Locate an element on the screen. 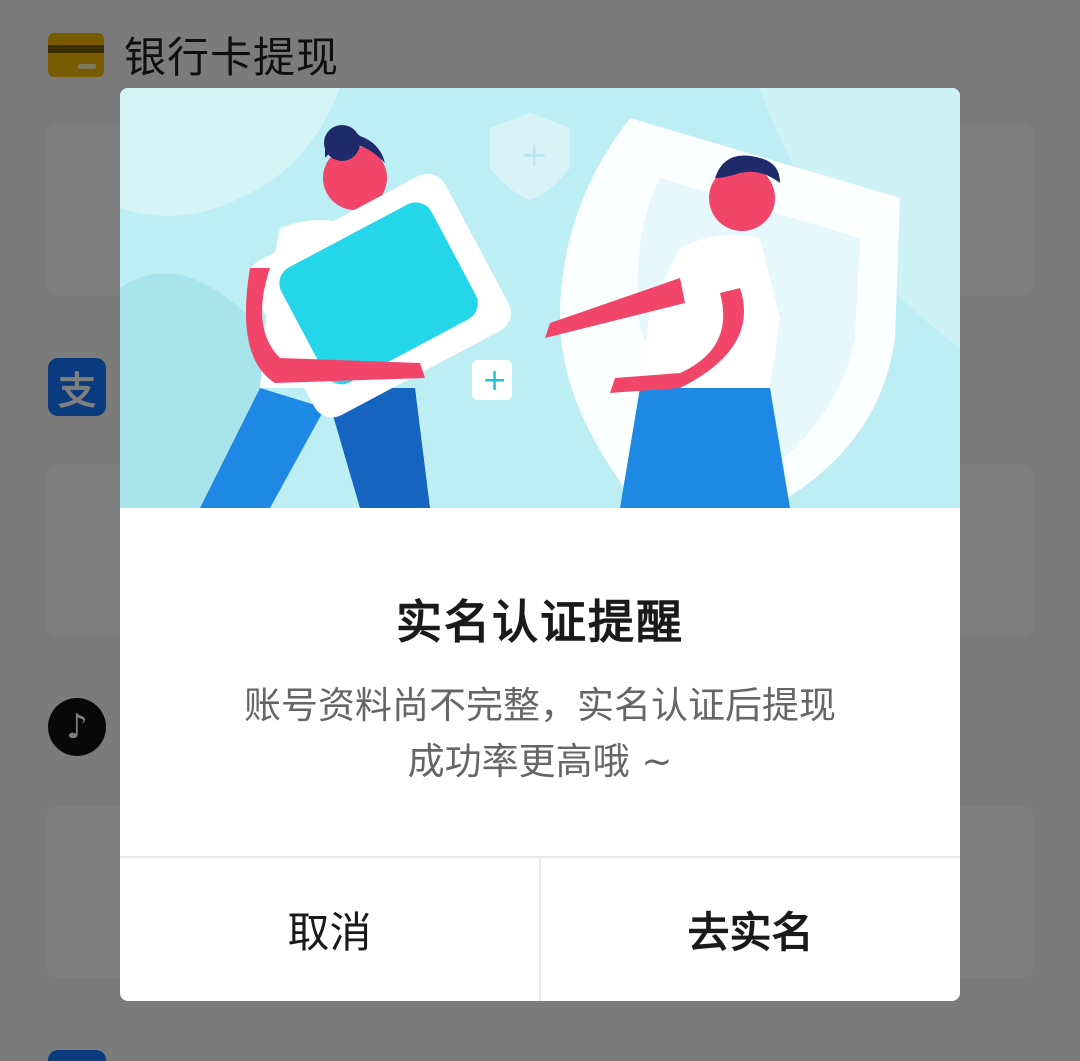 The image size is (1080, 1061). go-verify-button: 去实名 is located at coordinates (749, 929).